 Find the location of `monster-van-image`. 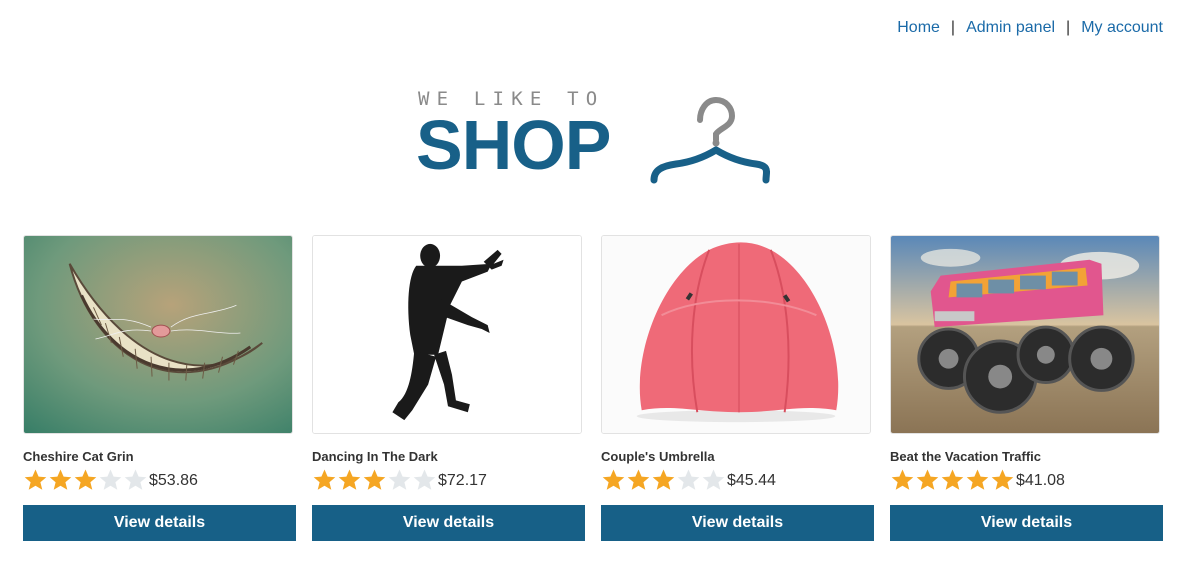

monster-van-image is located at coordinates (1025, 334).